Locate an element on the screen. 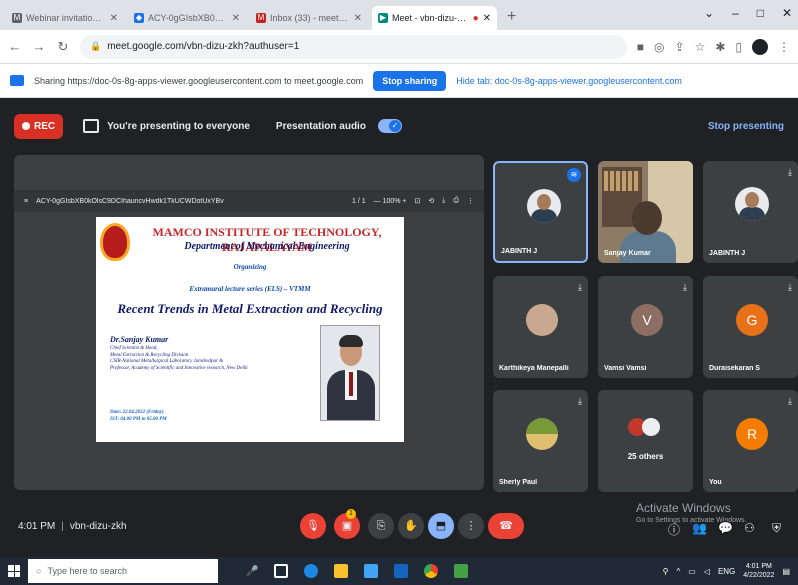 Image resolution: width=798 pixels, height=585 pixels. search-placeholder: Type here to search is located at coordinates (87, 571).